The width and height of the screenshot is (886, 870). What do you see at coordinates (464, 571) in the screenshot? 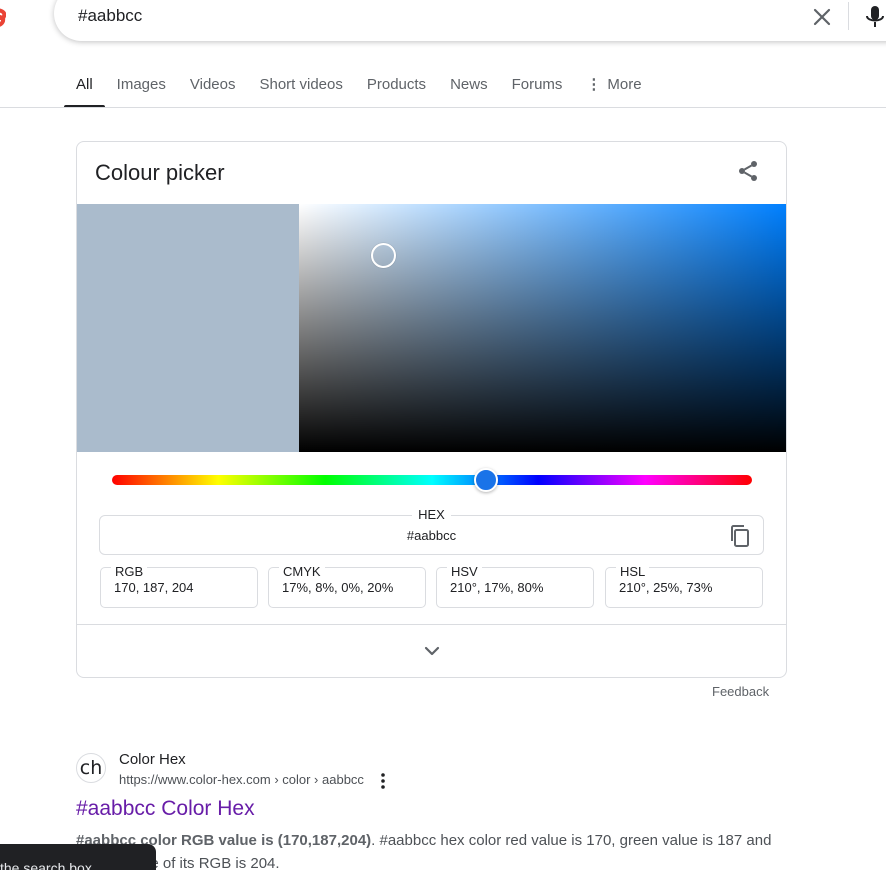
I see `hsv-label: HSV` at bounding box center [464, 571].